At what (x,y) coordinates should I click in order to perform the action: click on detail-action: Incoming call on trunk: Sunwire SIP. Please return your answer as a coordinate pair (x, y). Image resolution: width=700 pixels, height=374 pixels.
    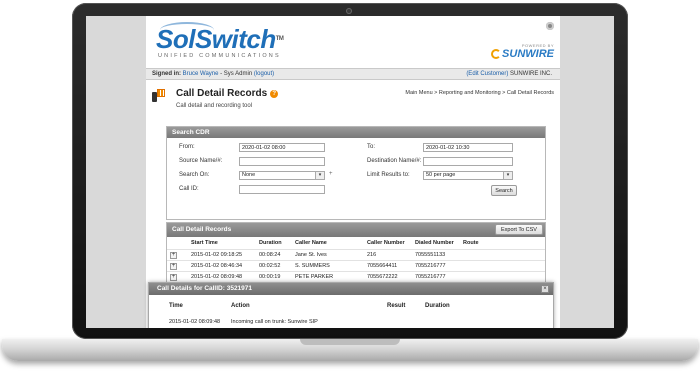
    Looking at the image, I should click on (274, 322).